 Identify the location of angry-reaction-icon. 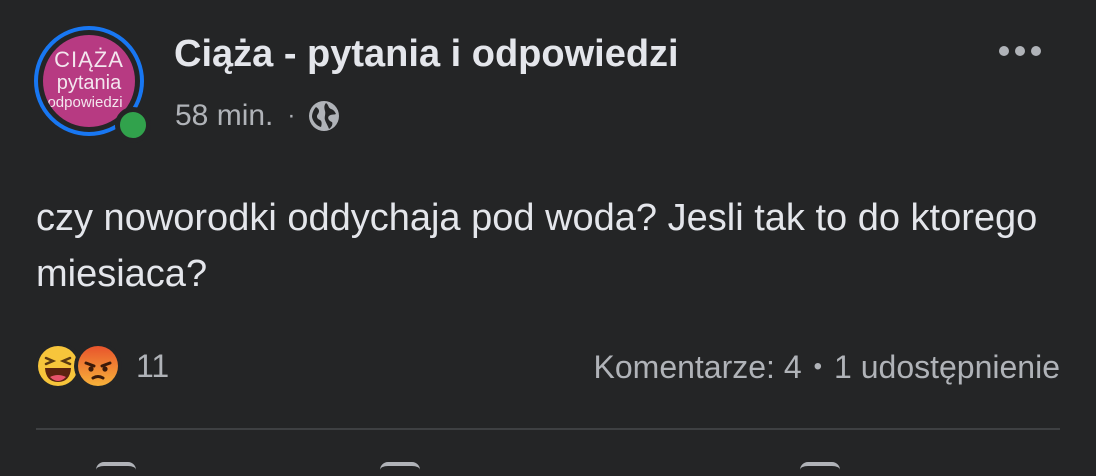
(98, 366).